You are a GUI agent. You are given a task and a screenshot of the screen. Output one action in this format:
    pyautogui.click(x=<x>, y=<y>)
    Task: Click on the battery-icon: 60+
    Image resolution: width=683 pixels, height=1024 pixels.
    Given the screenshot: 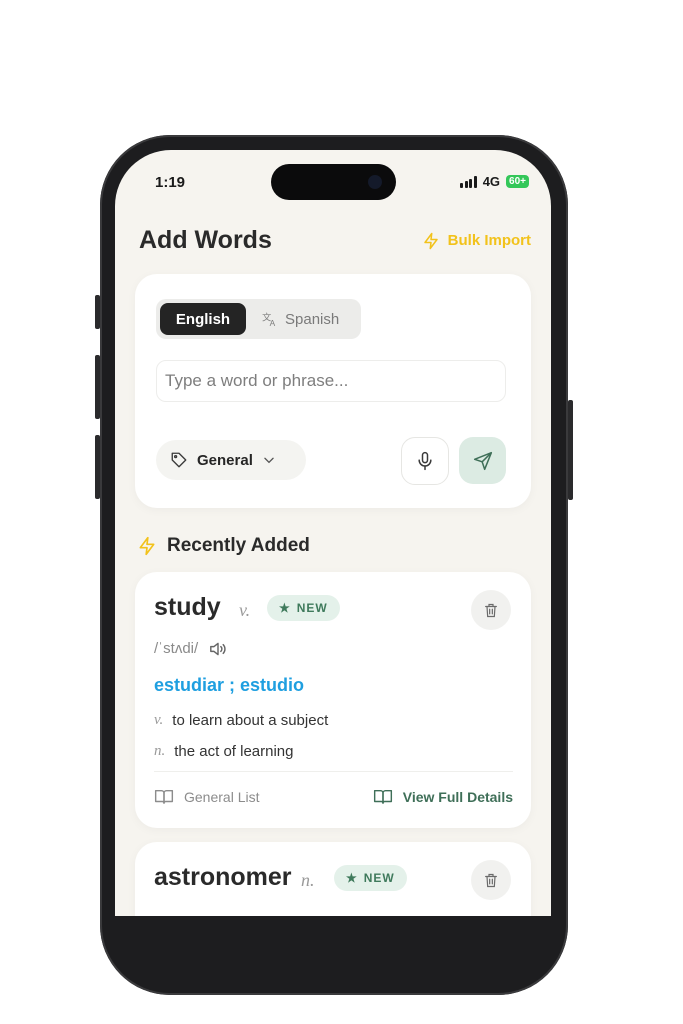 What is the action you would take?
    pyautogui.click(x=517, y=181)
    